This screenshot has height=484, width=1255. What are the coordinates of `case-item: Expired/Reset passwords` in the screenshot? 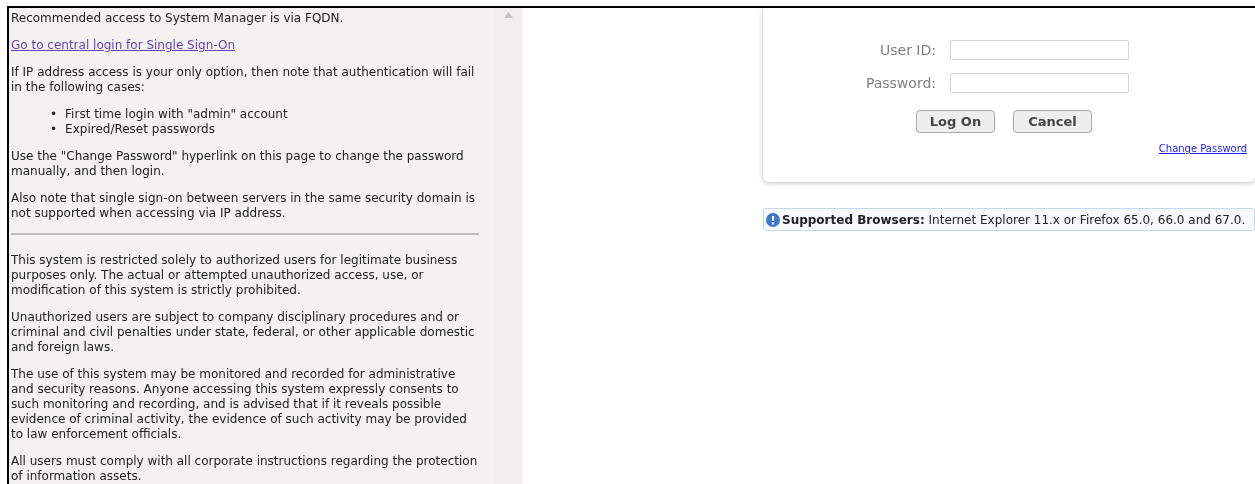 It's located at (140, 129).